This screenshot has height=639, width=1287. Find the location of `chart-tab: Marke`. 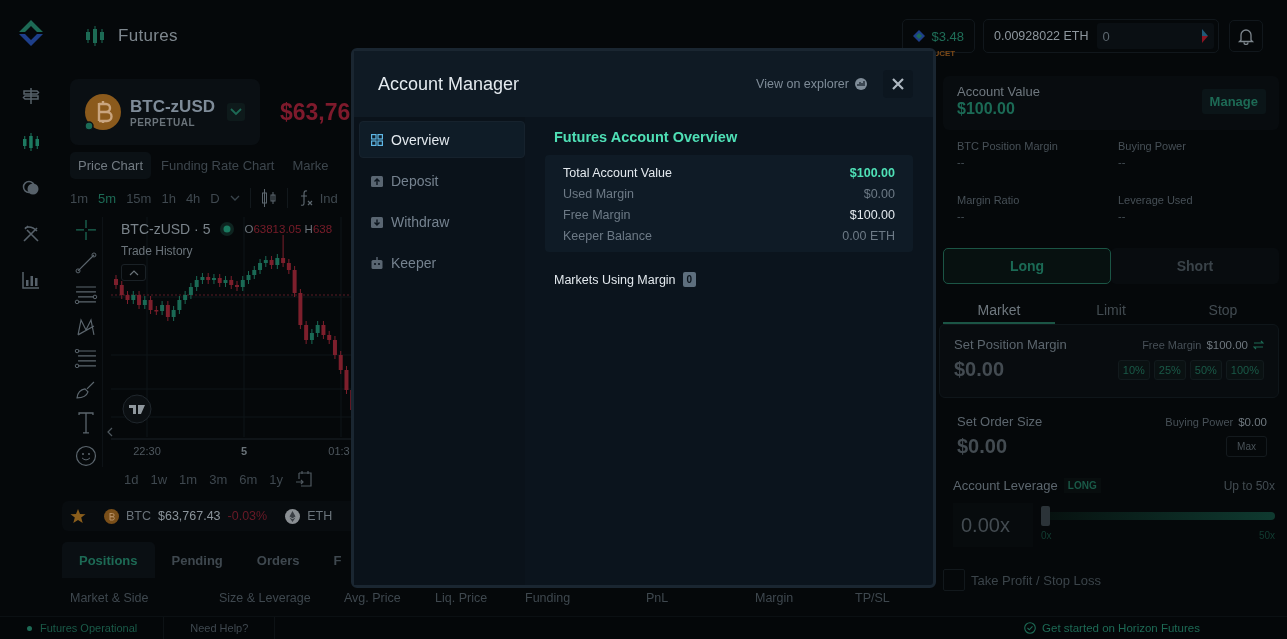

chart-tab: Marke is located at coordinates (310, 165).